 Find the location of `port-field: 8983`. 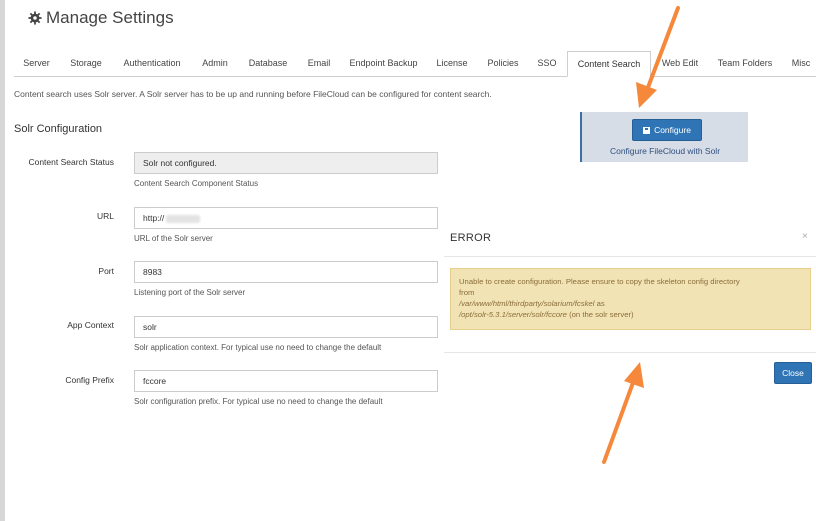

port-field: 8983 is located at coordinates (286, 272).